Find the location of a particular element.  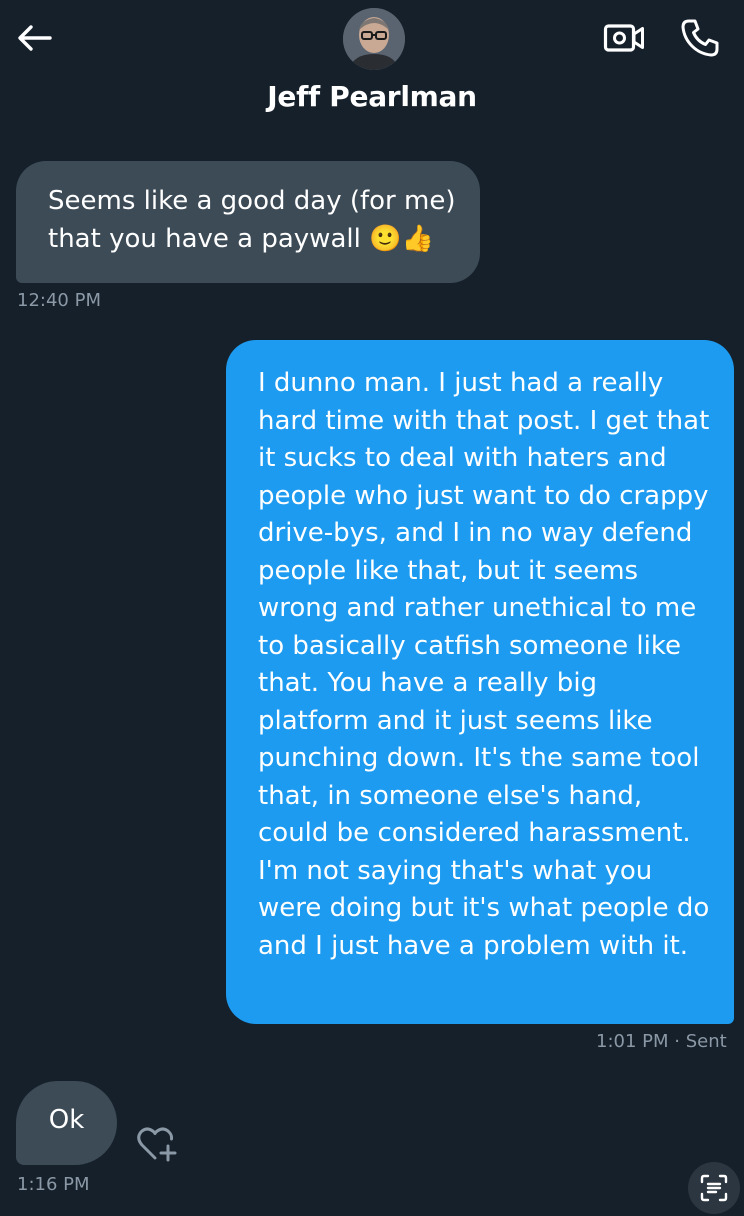

phone-icon is located at coordinates (700, 38).